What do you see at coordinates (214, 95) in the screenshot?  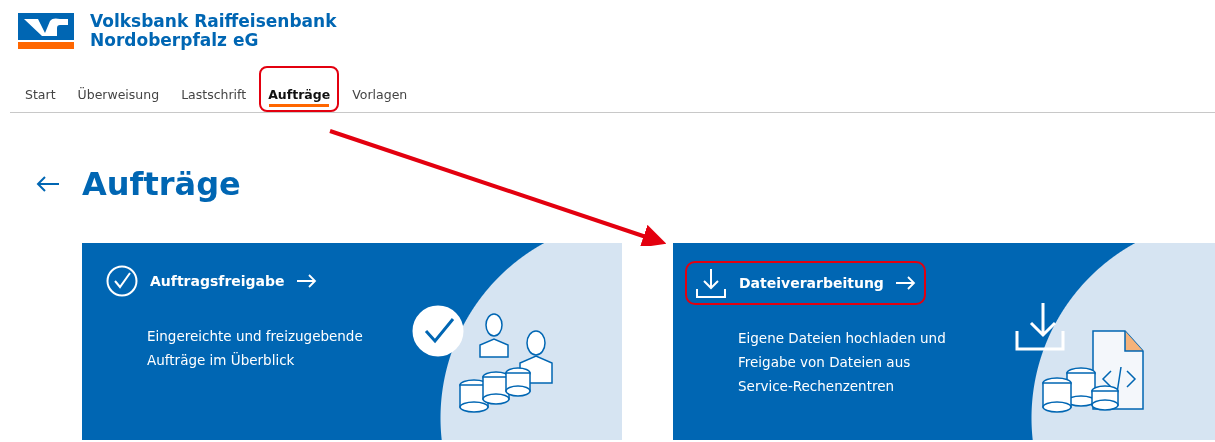 I see `nav-tab: Lastschrift` at bounding box center [214, 95].